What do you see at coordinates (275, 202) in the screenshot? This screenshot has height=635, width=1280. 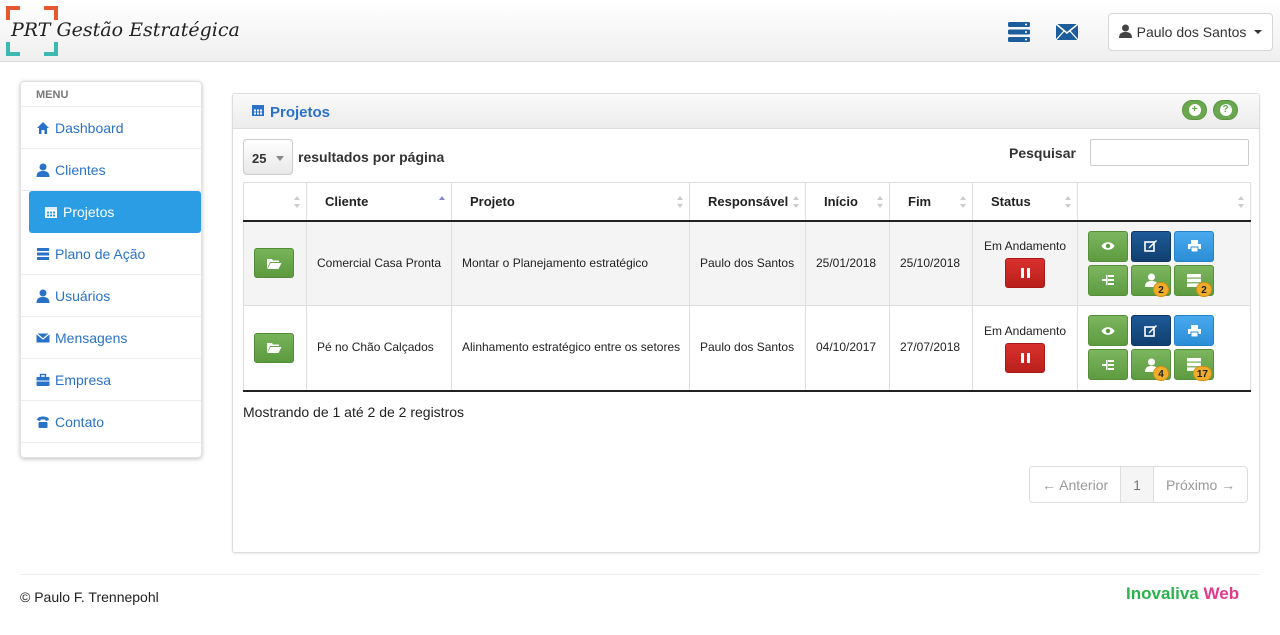 I see `column-header-folder` at bounding box center [275, 202].